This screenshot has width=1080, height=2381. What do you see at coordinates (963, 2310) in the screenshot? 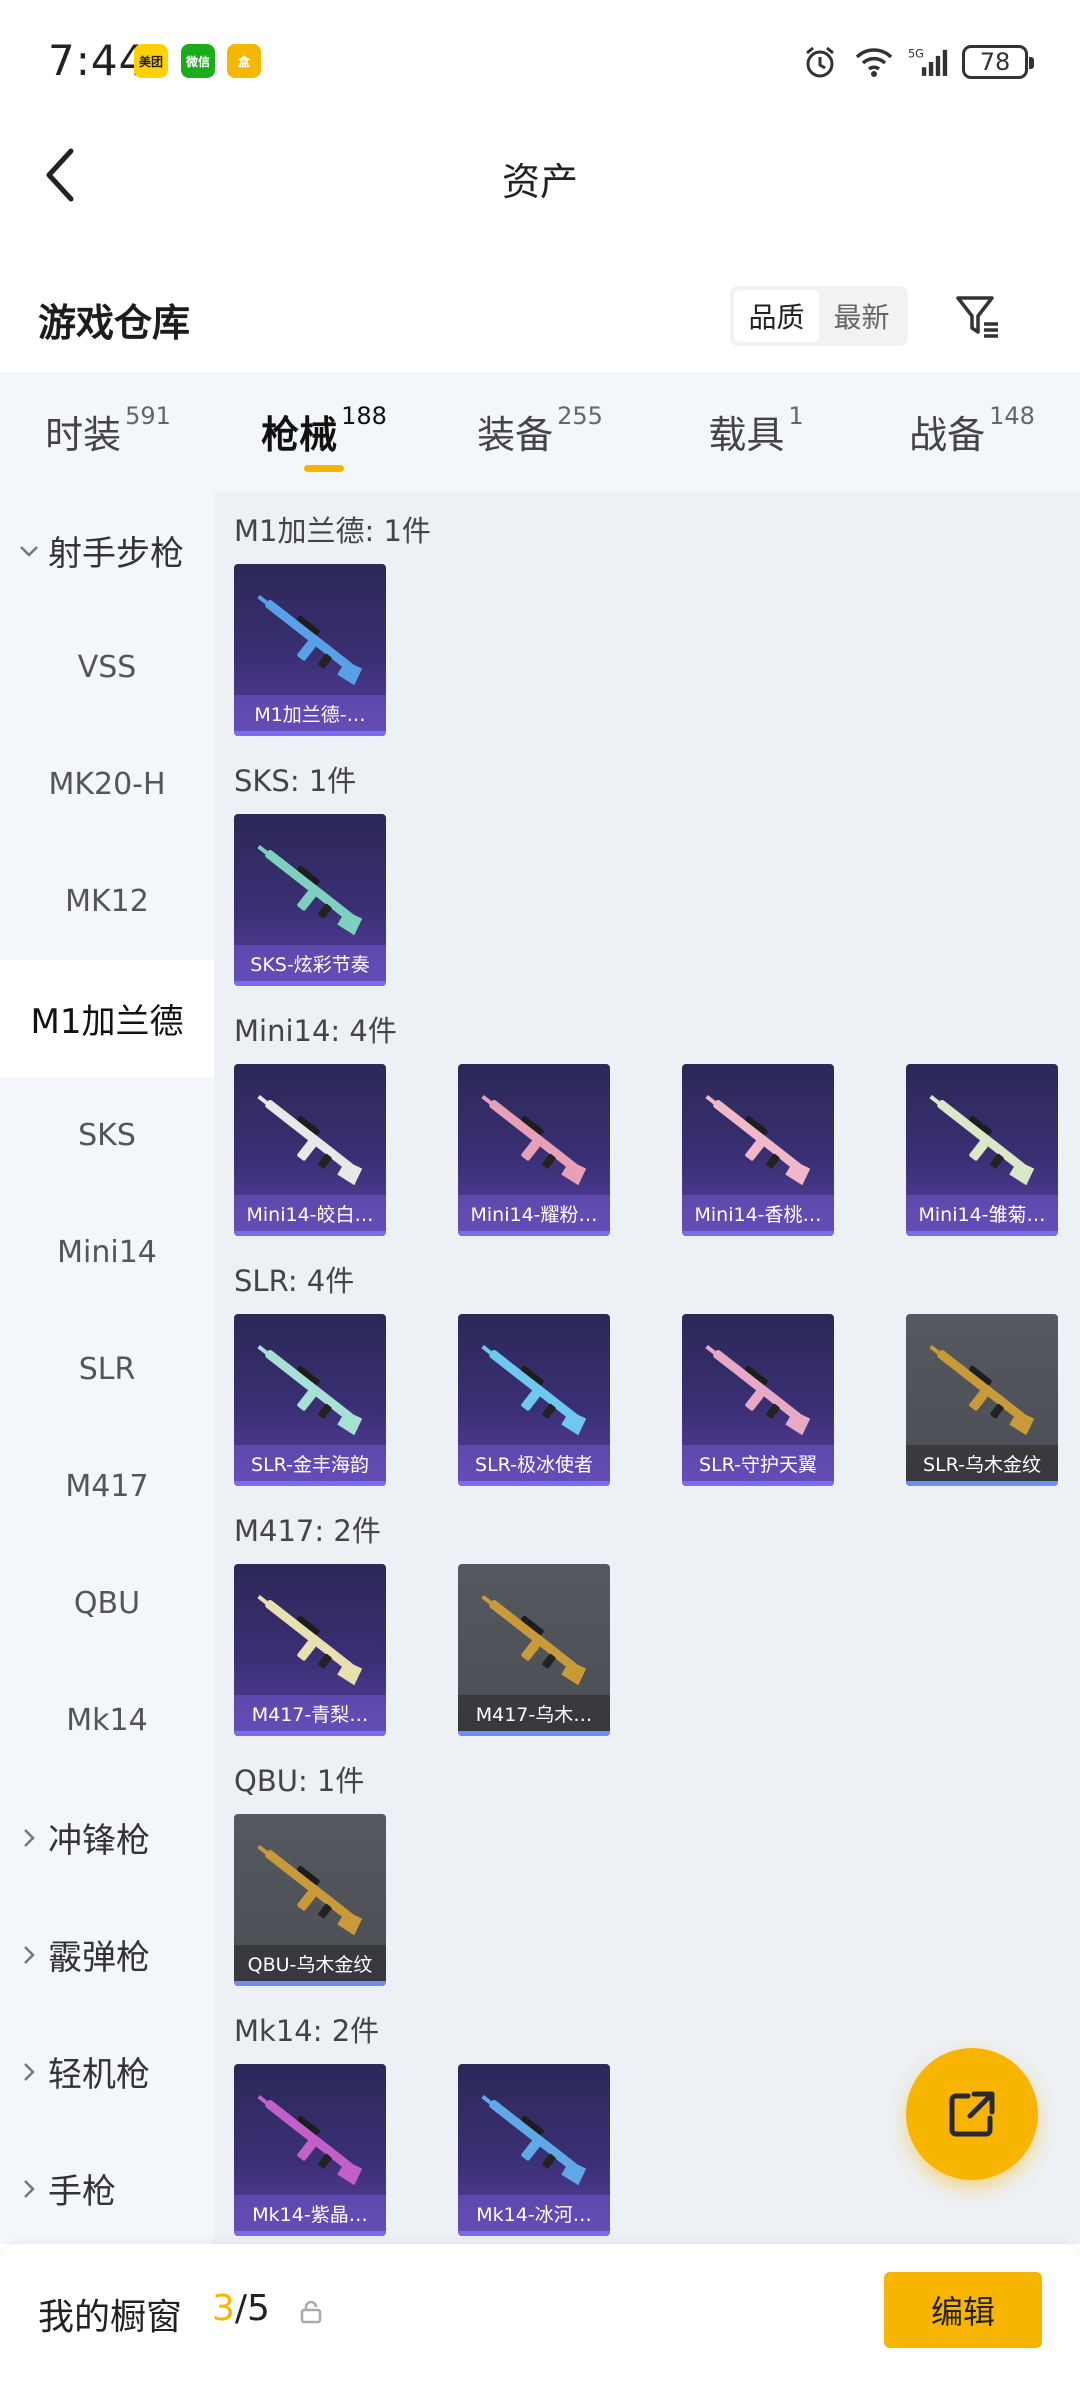
I see `edit-button: 编辑` at bounding box center [963, 2310].